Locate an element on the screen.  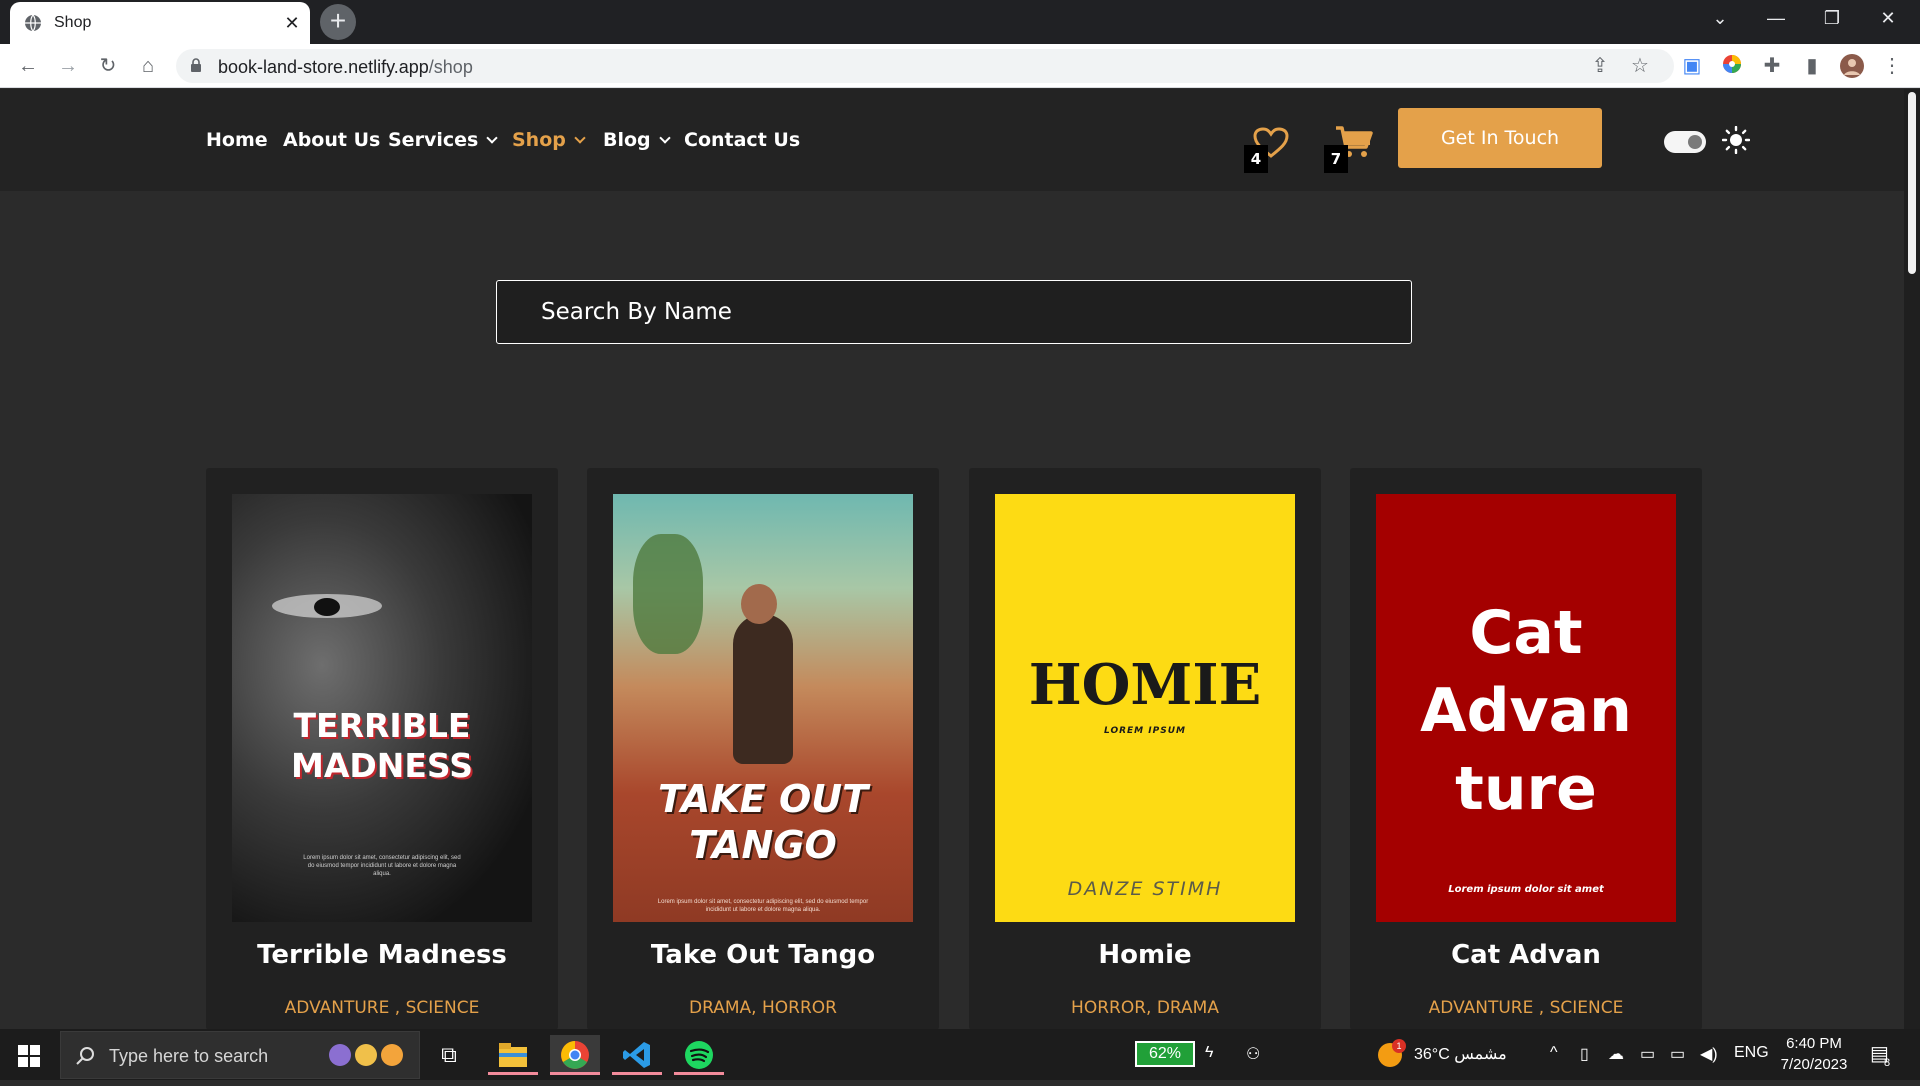
tab-search-icon: ⌄ is located at coordinates (1720, 18).